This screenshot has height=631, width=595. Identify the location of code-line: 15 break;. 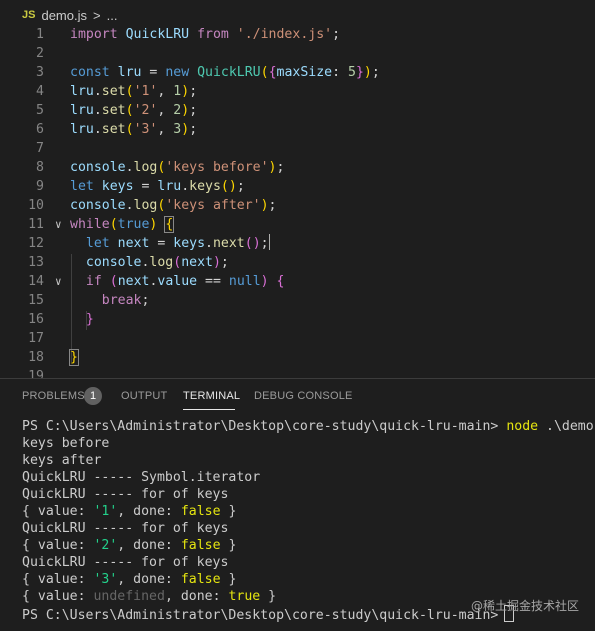
(297, 300).